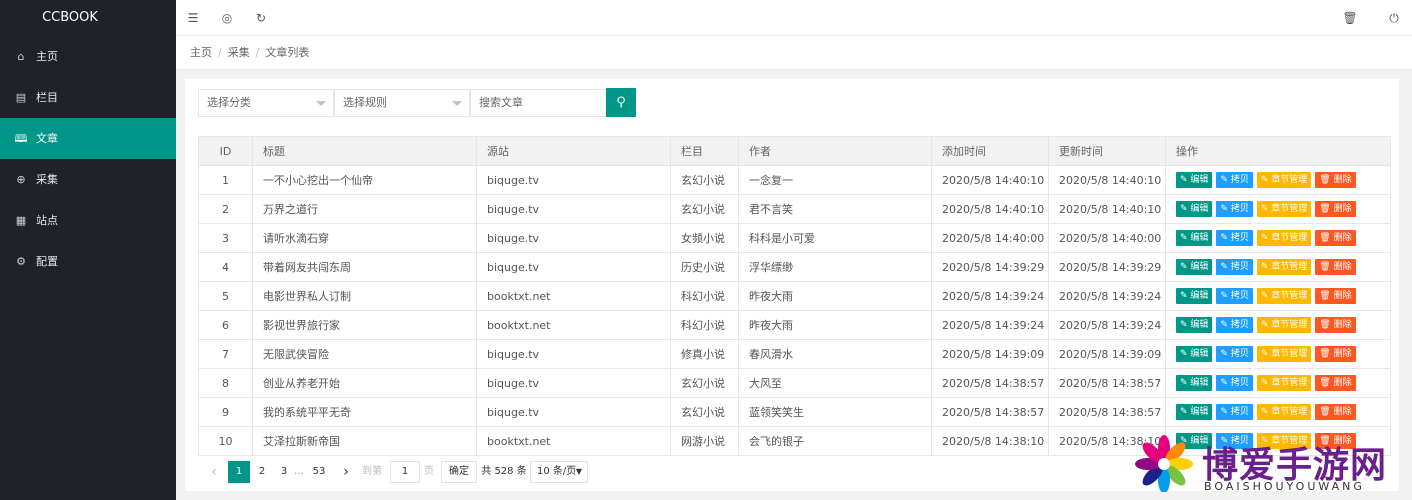  What do you see at coordinates (990, 296) in the screenshot?
I see `cell-added: 2020/5/8 14:39:24` at bounding box center [990, 296].